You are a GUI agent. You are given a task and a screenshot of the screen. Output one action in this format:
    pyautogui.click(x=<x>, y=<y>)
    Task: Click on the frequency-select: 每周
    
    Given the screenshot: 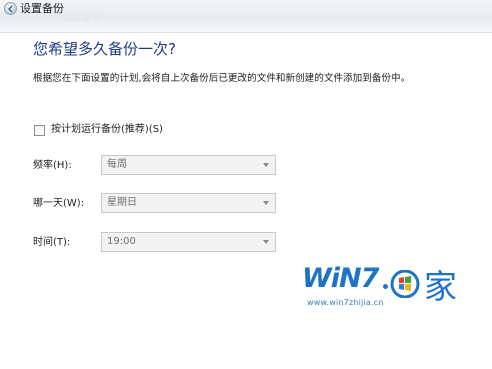 What is the action you would take?
    pyautogui.click(x=188, y=165)
    